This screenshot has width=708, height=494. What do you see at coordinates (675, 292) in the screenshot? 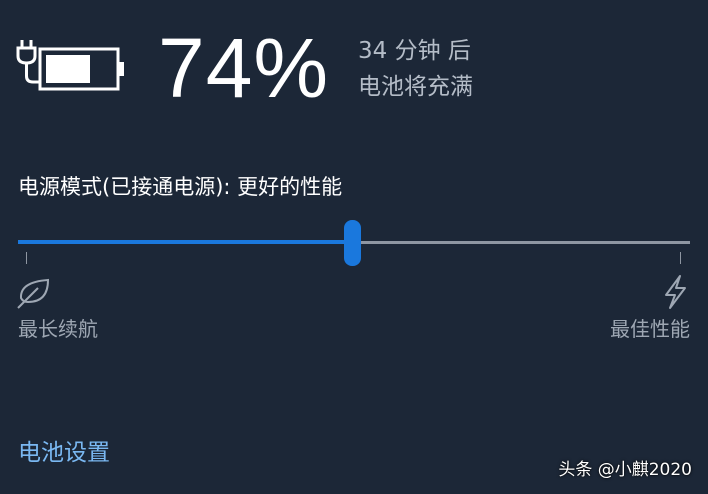
I see `lightning-bolt-icon` at bounding box center [675, 292].